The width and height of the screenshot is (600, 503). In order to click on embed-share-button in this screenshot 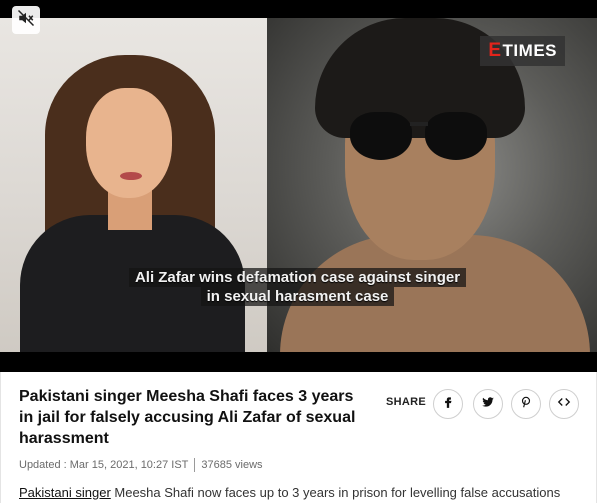, I will do `click(564, 404)`.